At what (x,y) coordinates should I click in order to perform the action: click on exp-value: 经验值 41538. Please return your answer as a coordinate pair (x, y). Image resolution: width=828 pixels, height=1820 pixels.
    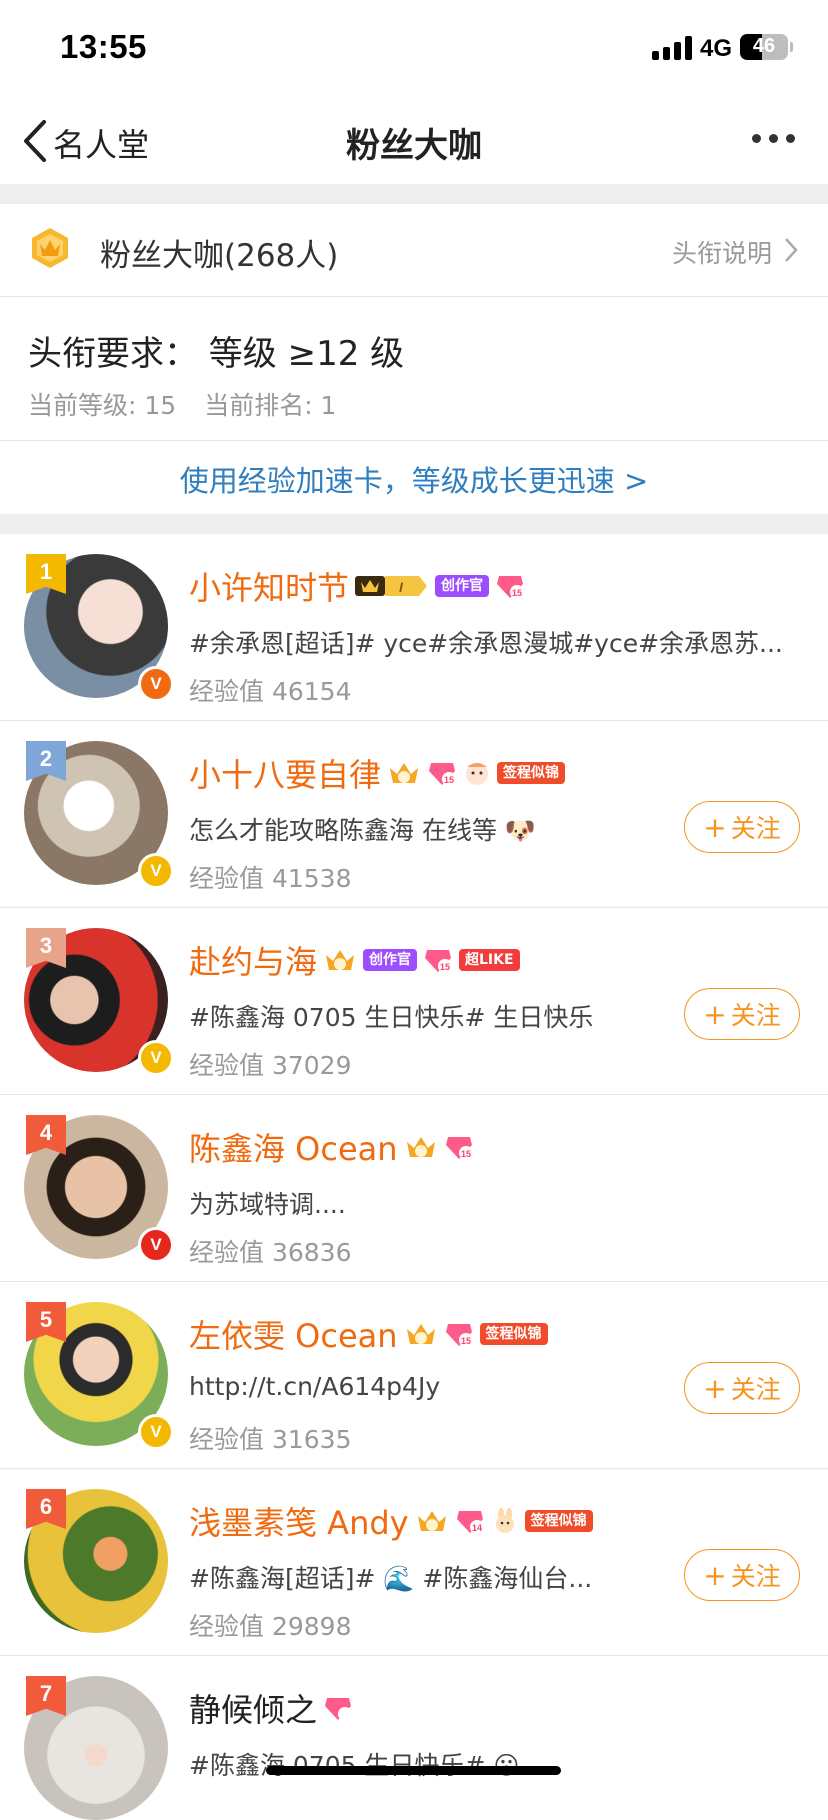
    Looking at the image, I should click on (270, 878).